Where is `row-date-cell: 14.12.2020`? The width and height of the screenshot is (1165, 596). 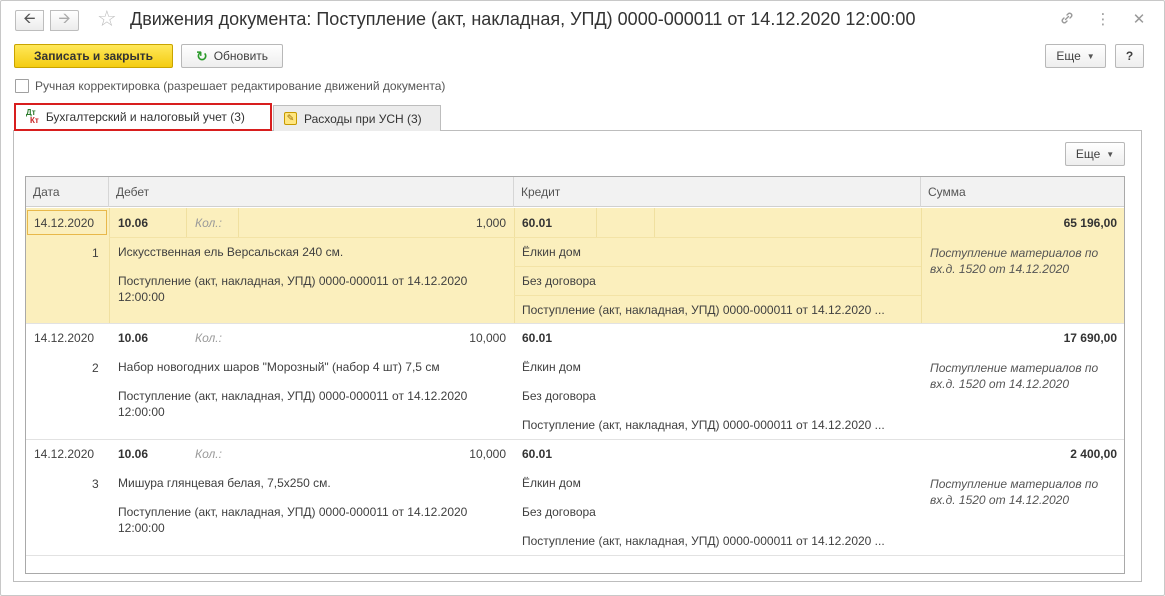
row-date-cell: 14.12.2020 is located at coordinates (67, 222).